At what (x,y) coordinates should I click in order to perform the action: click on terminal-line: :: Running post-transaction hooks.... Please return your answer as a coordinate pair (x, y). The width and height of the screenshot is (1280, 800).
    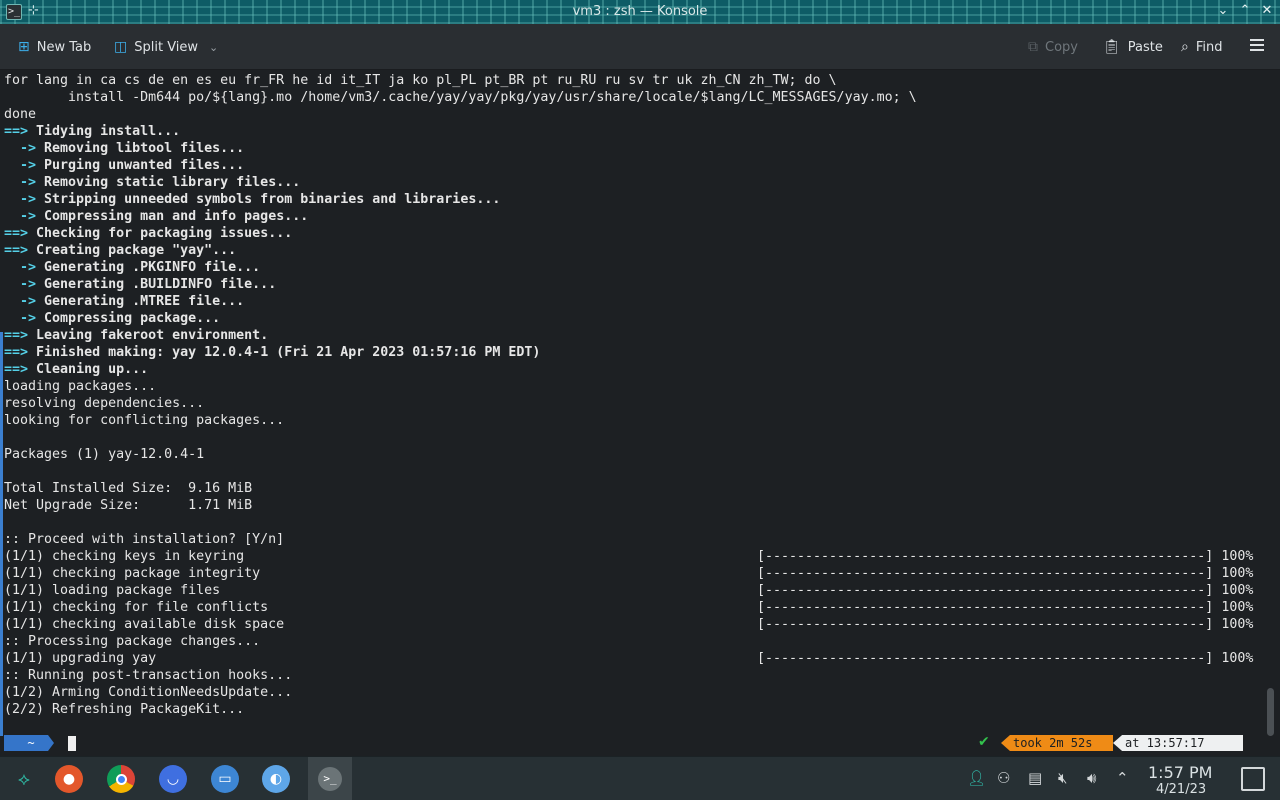
    Looking at the image, I should click on (460, 675).